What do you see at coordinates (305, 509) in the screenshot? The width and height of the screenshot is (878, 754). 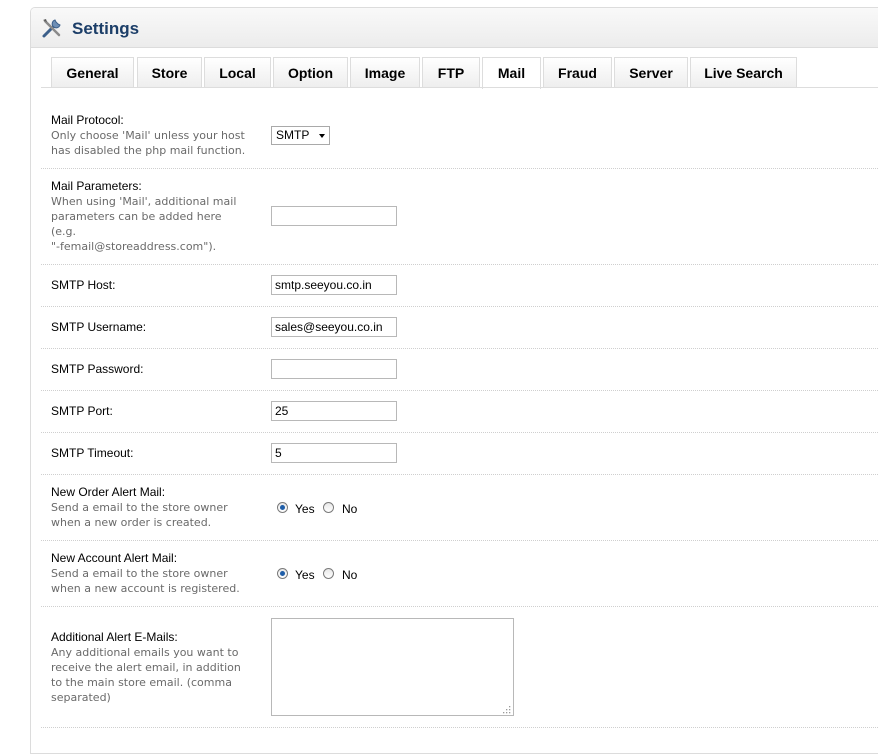 I see `order-alert-yes-label: Yes` at bounding box center [305, 509].